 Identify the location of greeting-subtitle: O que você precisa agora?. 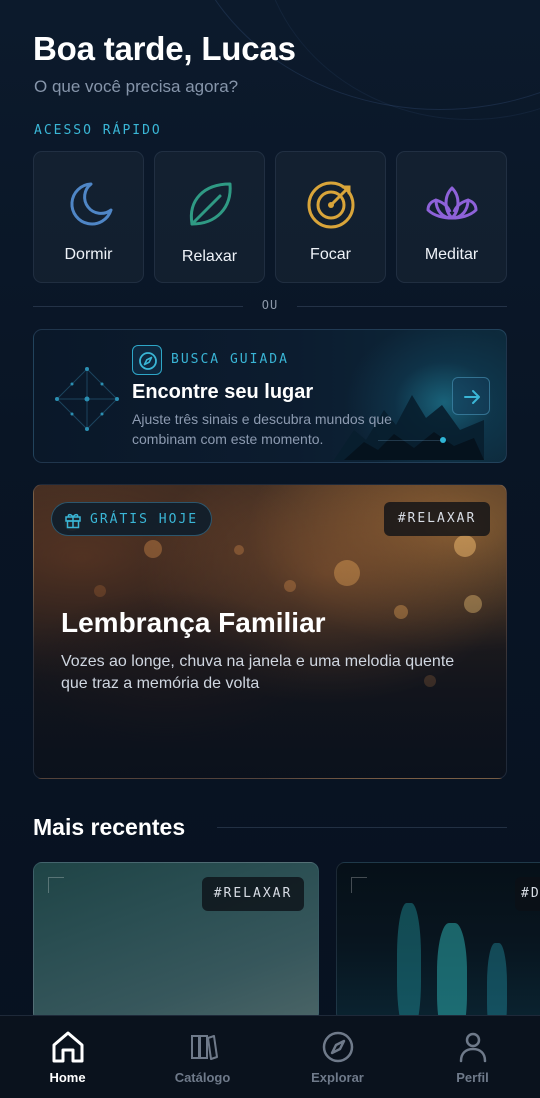
(136, 86).